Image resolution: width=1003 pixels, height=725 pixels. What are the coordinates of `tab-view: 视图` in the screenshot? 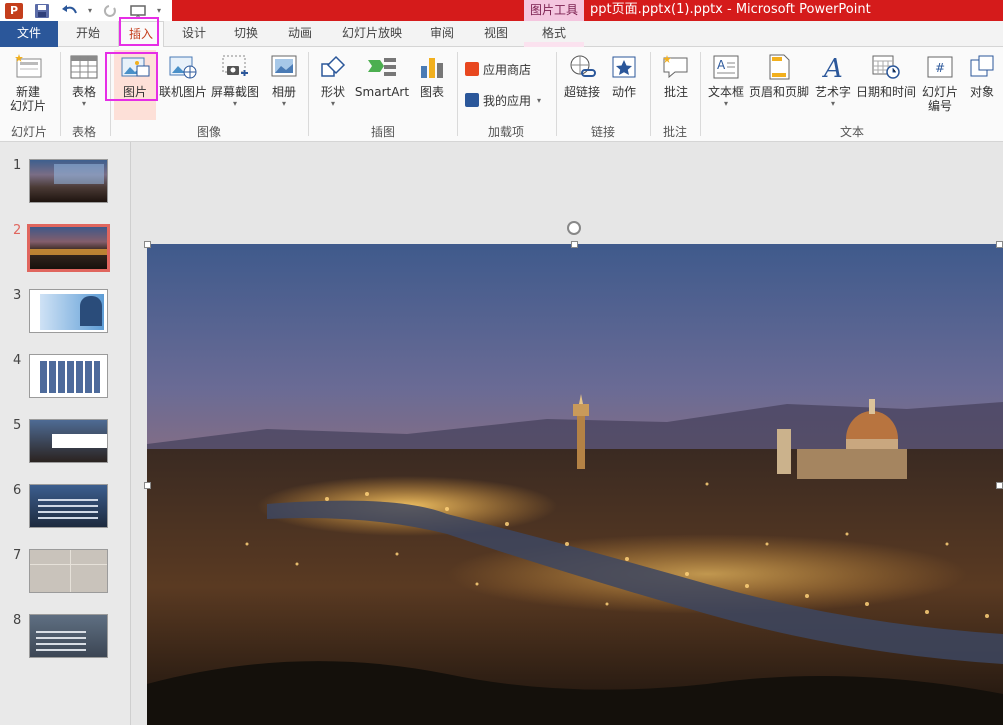 It's located at (496, 34).